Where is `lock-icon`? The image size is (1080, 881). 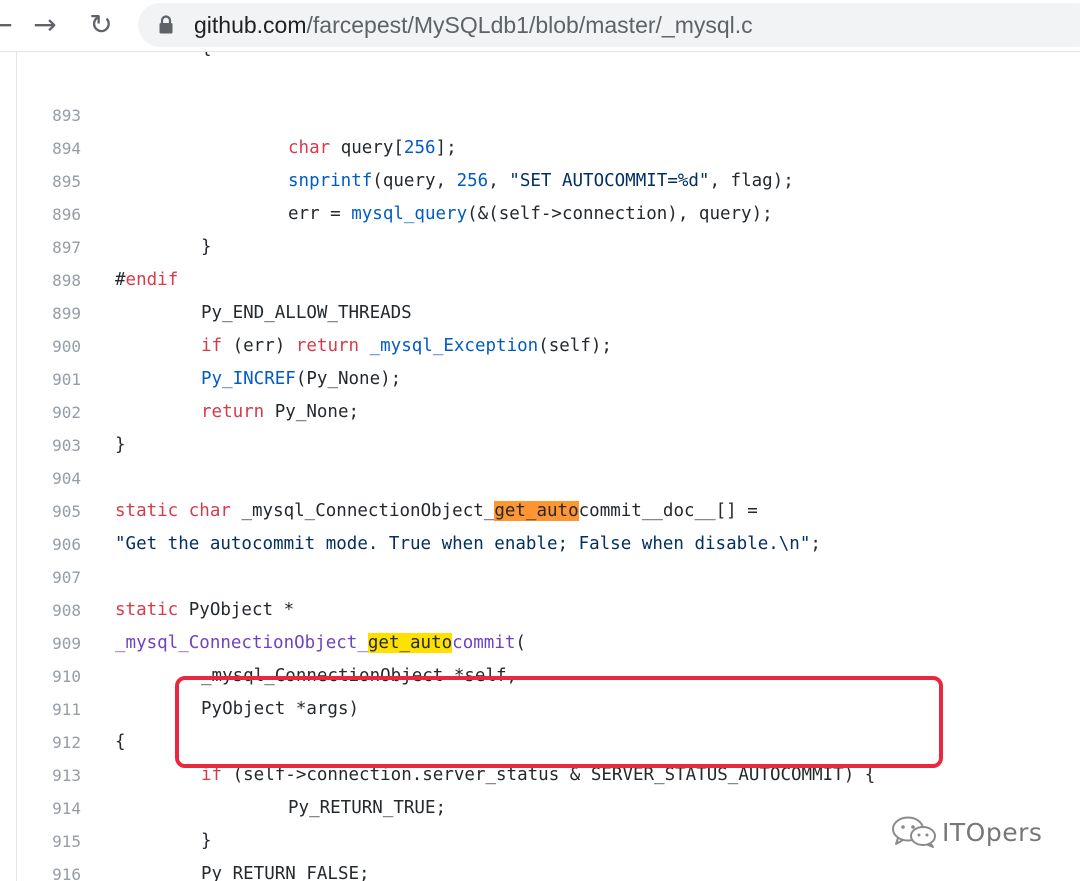 lock-icon is located at coordinates (166, 24).